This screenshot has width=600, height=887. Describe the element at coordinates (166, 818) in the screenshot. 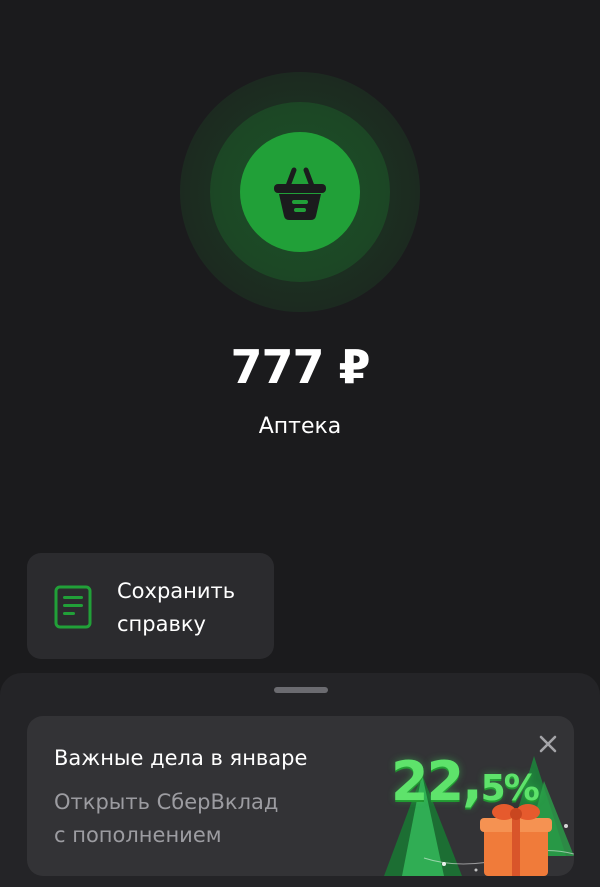

I see `promo-subtitle: Открыть СберВклад с пополнением` at that location.